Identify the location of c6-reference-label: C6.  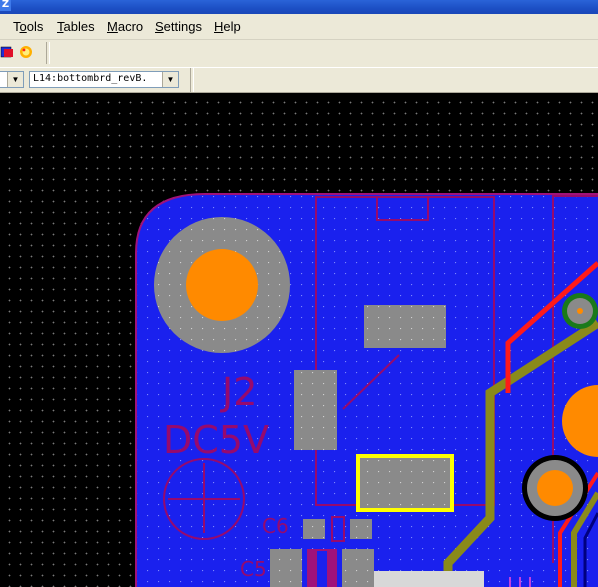
(275, 526).